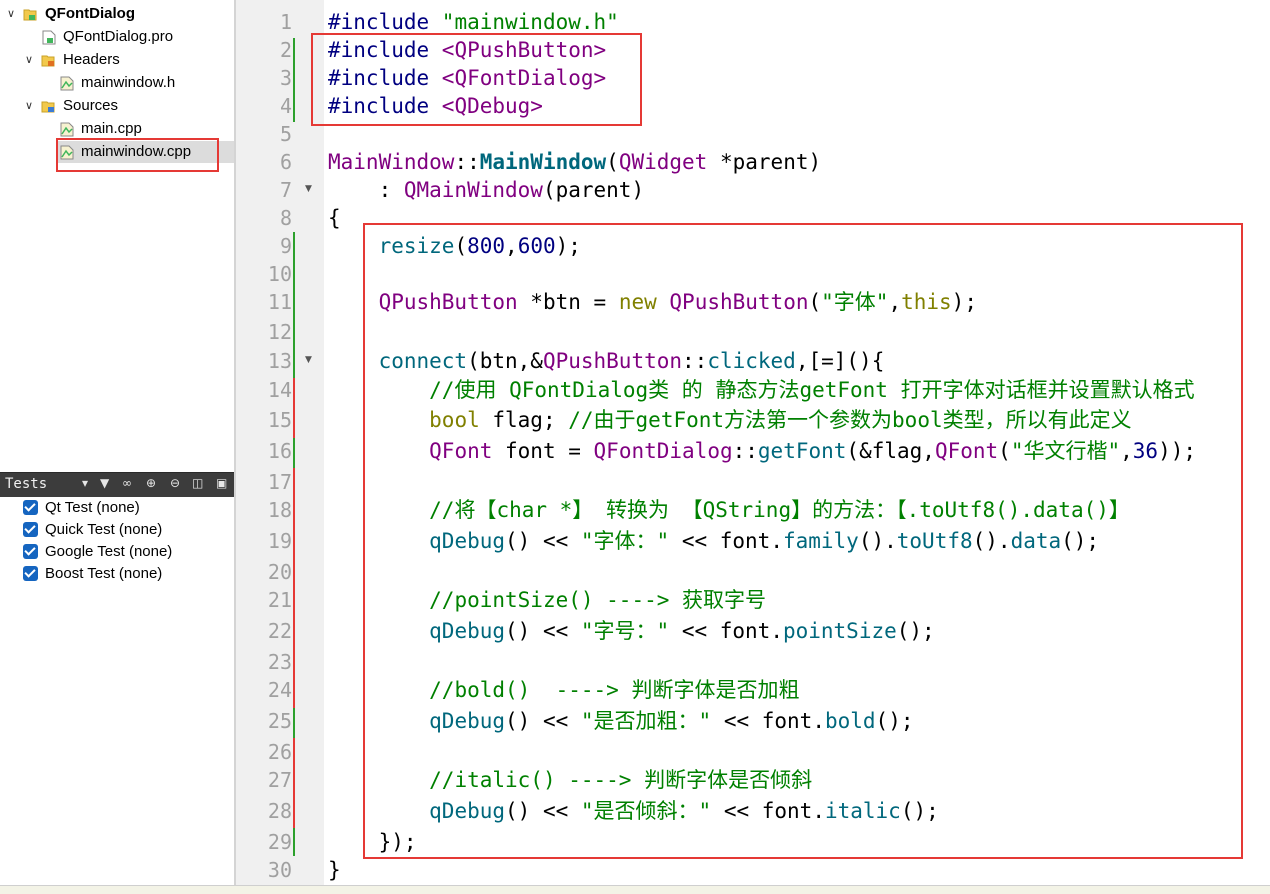 The width and height of the screenshot is (1270, 894). What do you see at coordinates (285, 50) in the screenshot?
I see `line-number: 2` at bounding box center [285, 50].